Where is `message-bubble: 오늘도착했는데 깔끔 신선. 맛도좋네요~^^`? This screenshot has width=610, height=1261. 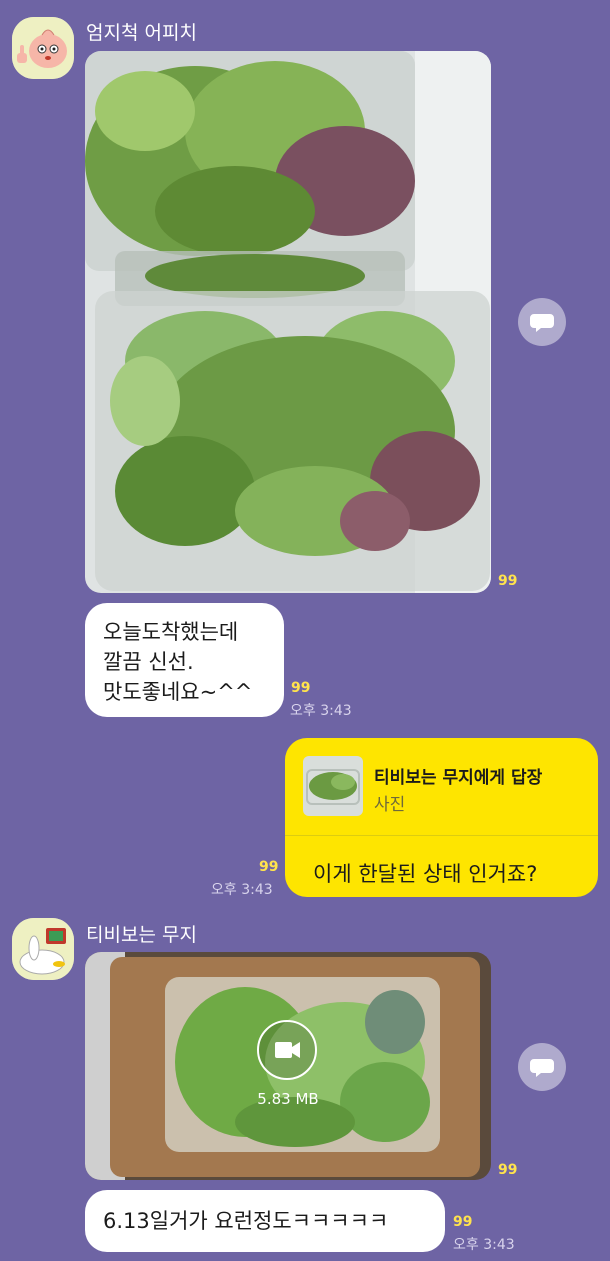
message-bubble: 오늘도착했는데 깔끔 신선. 맛도좋네요~^^ is located at coordinates (184, 660).